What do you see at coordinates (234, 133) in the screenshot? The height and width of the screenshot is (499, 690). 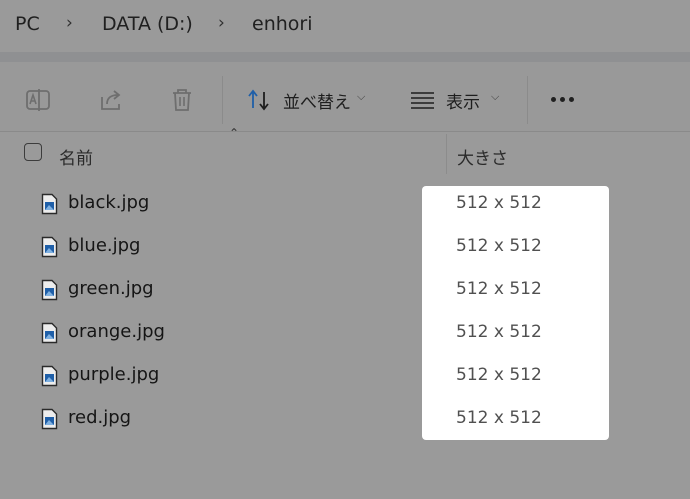 I see `sort-ascending-icon: ⌃` at bounding box center [234, 133].